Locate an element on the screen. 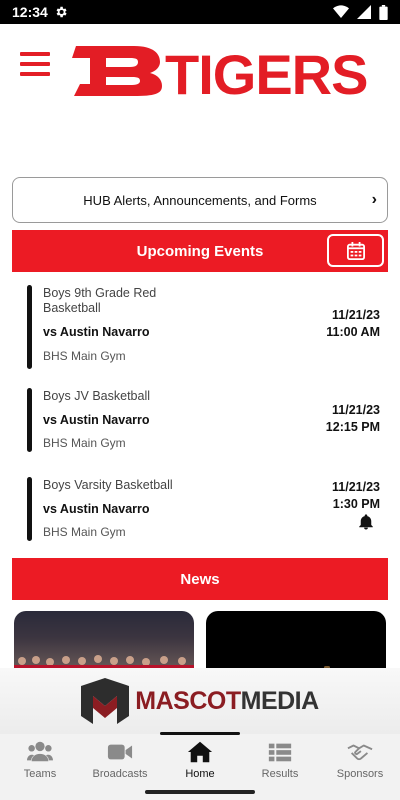 This screenshot has height=800, width=400. tab-label: Teams is located at coordinates (40, 774).